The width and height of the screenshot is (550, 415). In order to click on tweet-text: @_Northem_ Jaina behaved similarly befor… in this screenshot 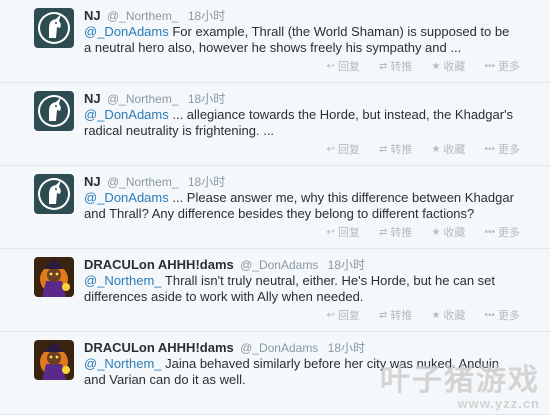, I will do `click(299, 372)`.